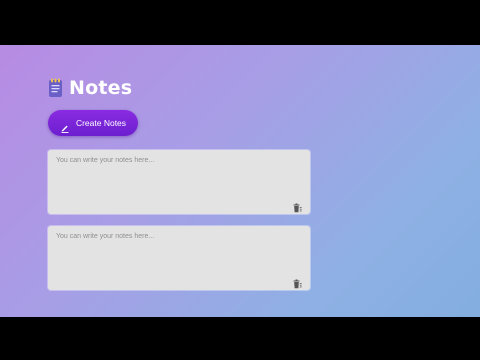 Image resolution: width=480 pixels, height=360 pixels. What do you see at coordinates (101, 123) in the screenshot?
I see `create-notes-label: Create Notes` at bounding box center [101, 123].